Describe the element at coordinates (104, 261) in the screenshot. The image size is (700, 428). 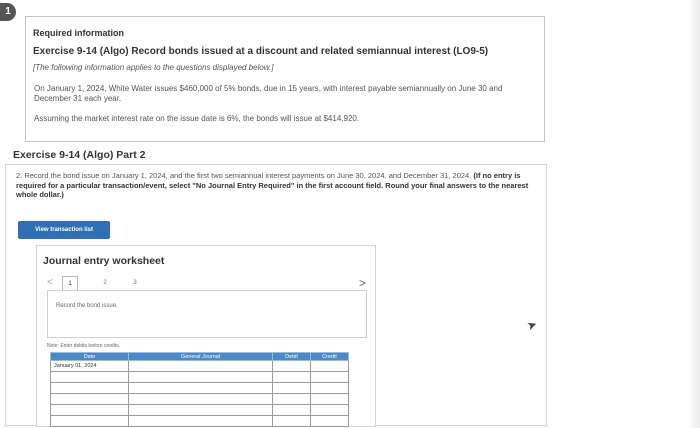
I see `worksheet-title: Journal entry worksheet` at that location.